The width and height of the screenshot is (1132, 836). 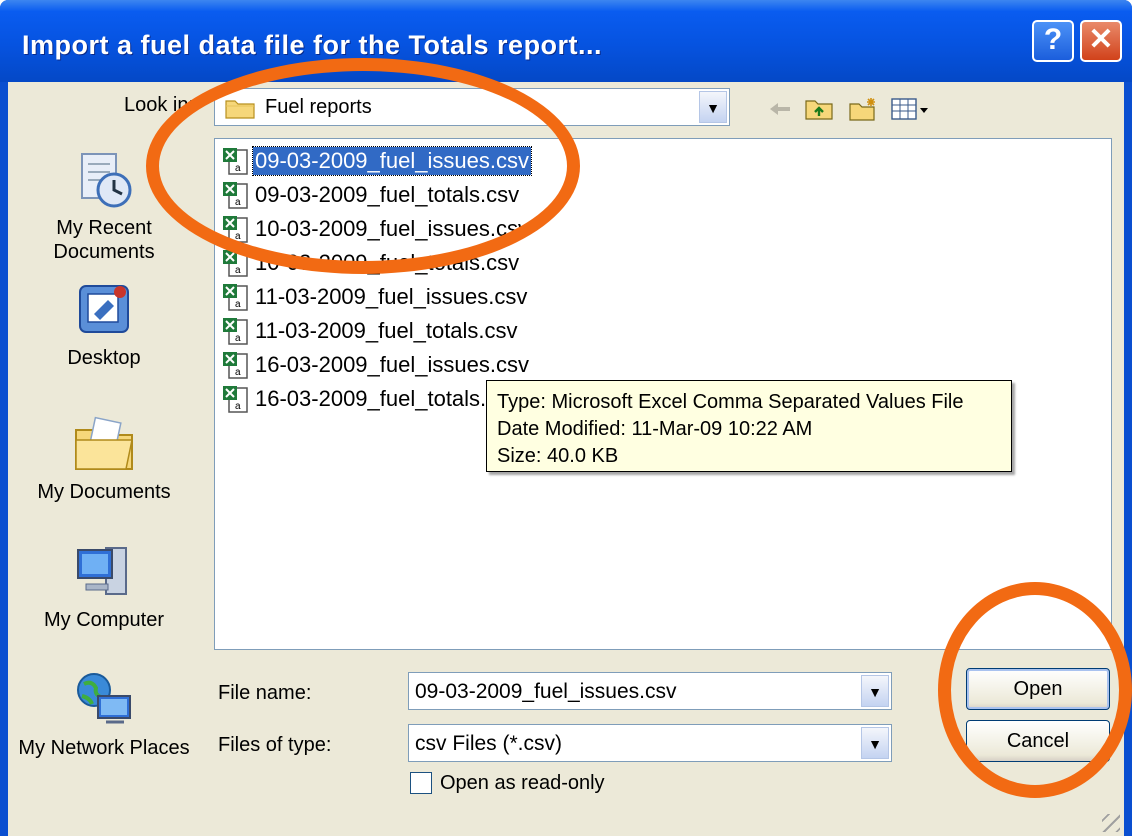 I want to click on desktop-icon, so click(x=104, y=309).